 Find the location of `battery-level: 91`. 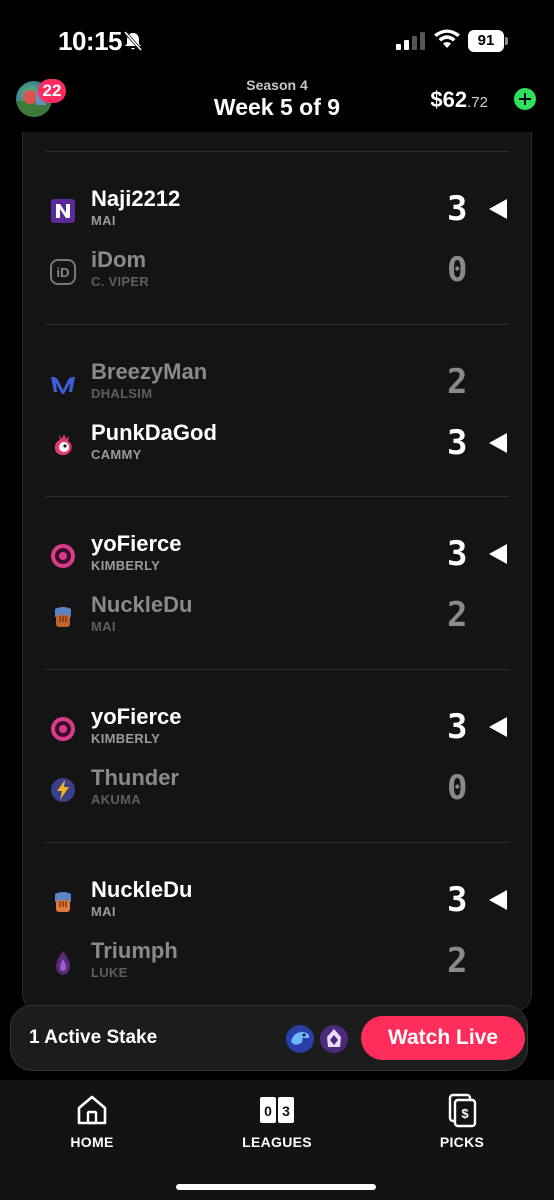

battery-level: 91 is located at coordinates (486, 41).